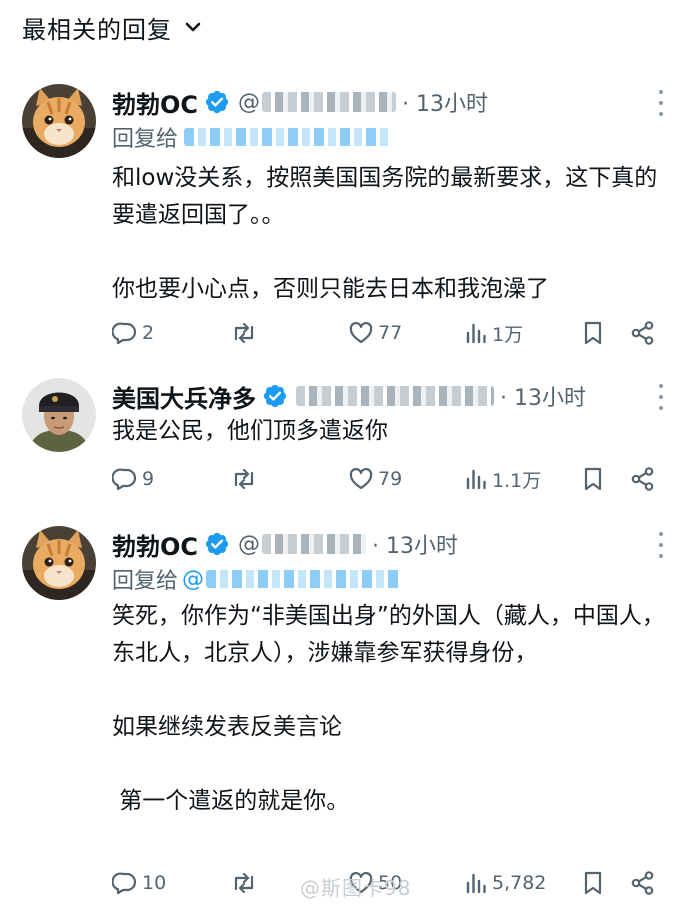 The height and width of the screenshot is (908, 690). I want to click on reply-button: 9, so click(133, 479).